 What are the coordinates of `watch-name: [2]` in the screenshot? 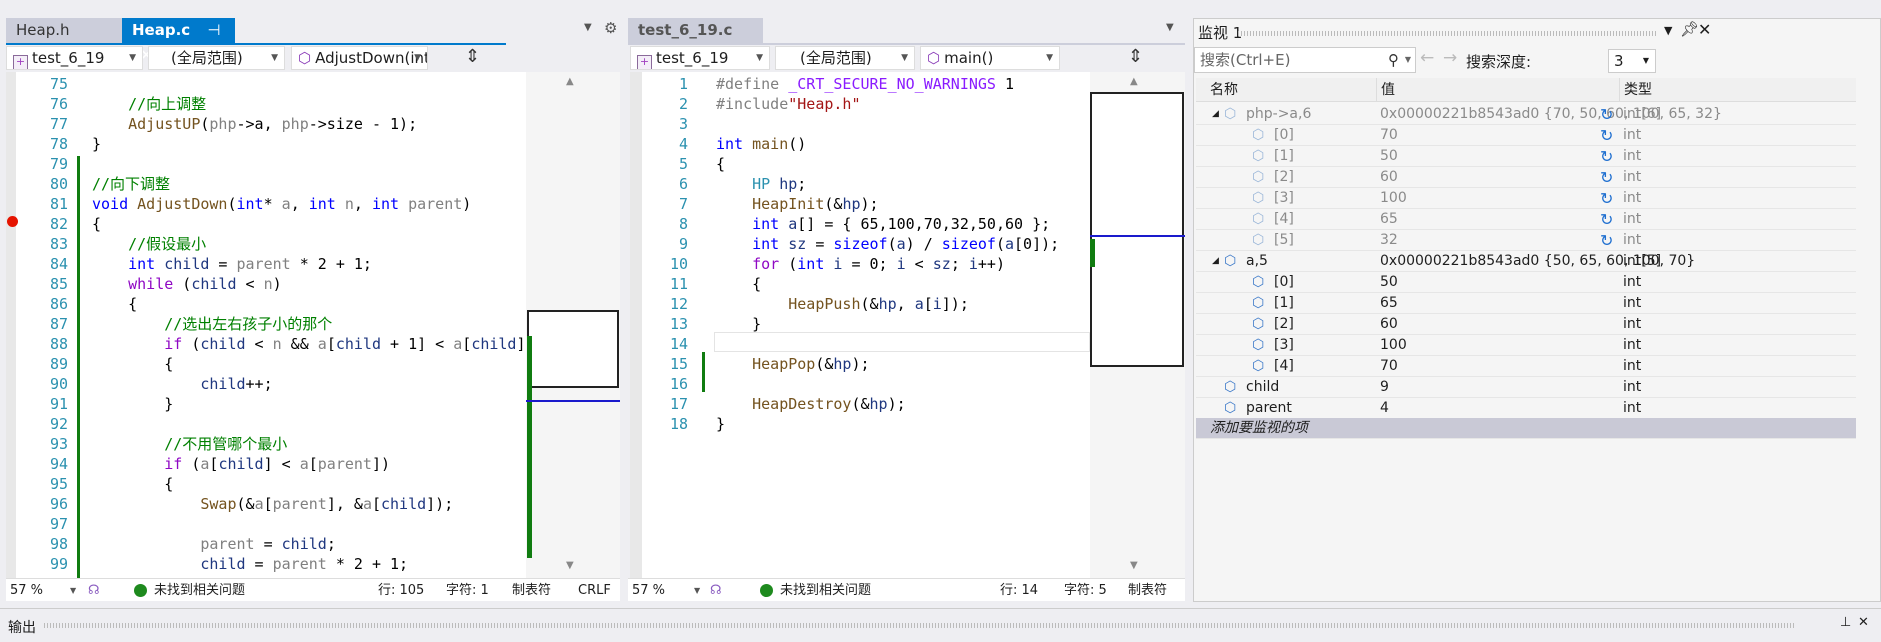 It's located at (1284, 177).